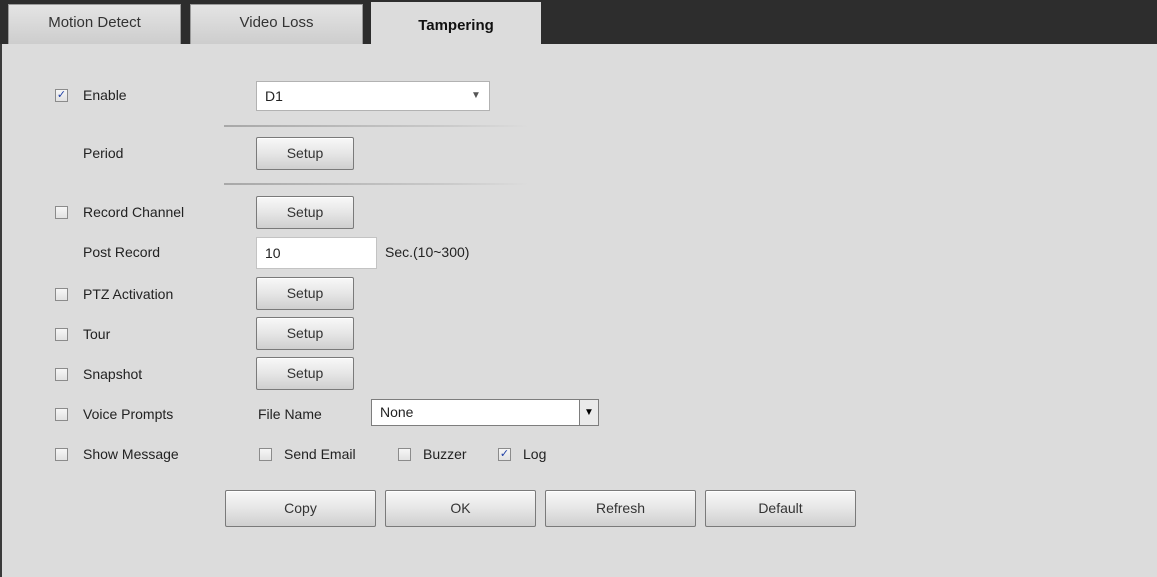 The width and height of the screenshot is (1157, 577). I want to click on tour-setup-button: Setup, so click(305, 333).